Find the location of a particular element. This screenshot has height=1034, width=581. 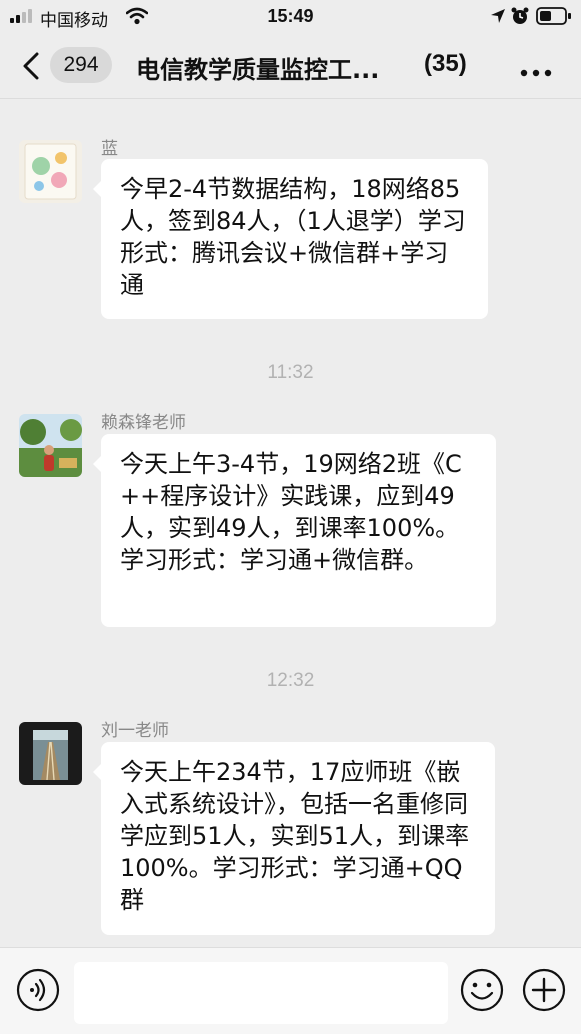

voice-icon is located at coordinates (38, 992).